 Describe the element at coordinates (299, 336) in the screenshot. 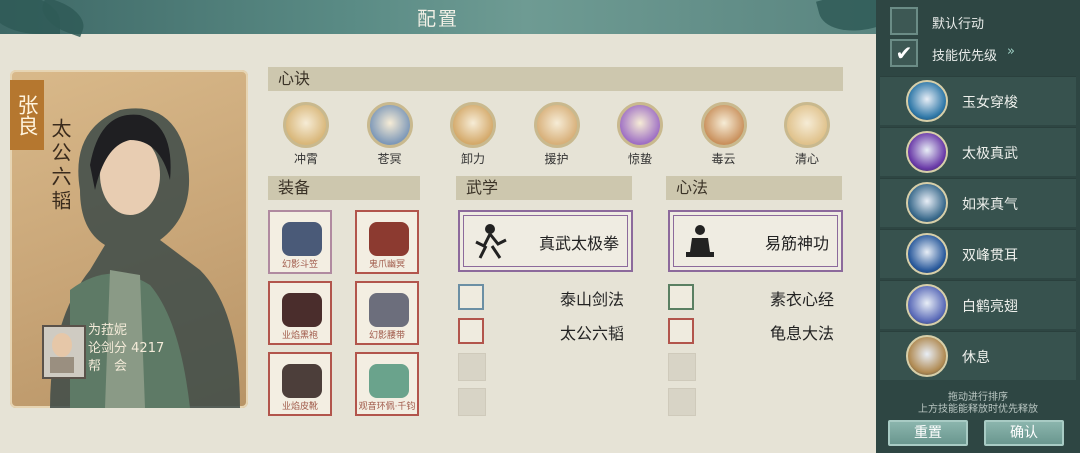

I see `equipment-label: 业焰黑袍` at that location.